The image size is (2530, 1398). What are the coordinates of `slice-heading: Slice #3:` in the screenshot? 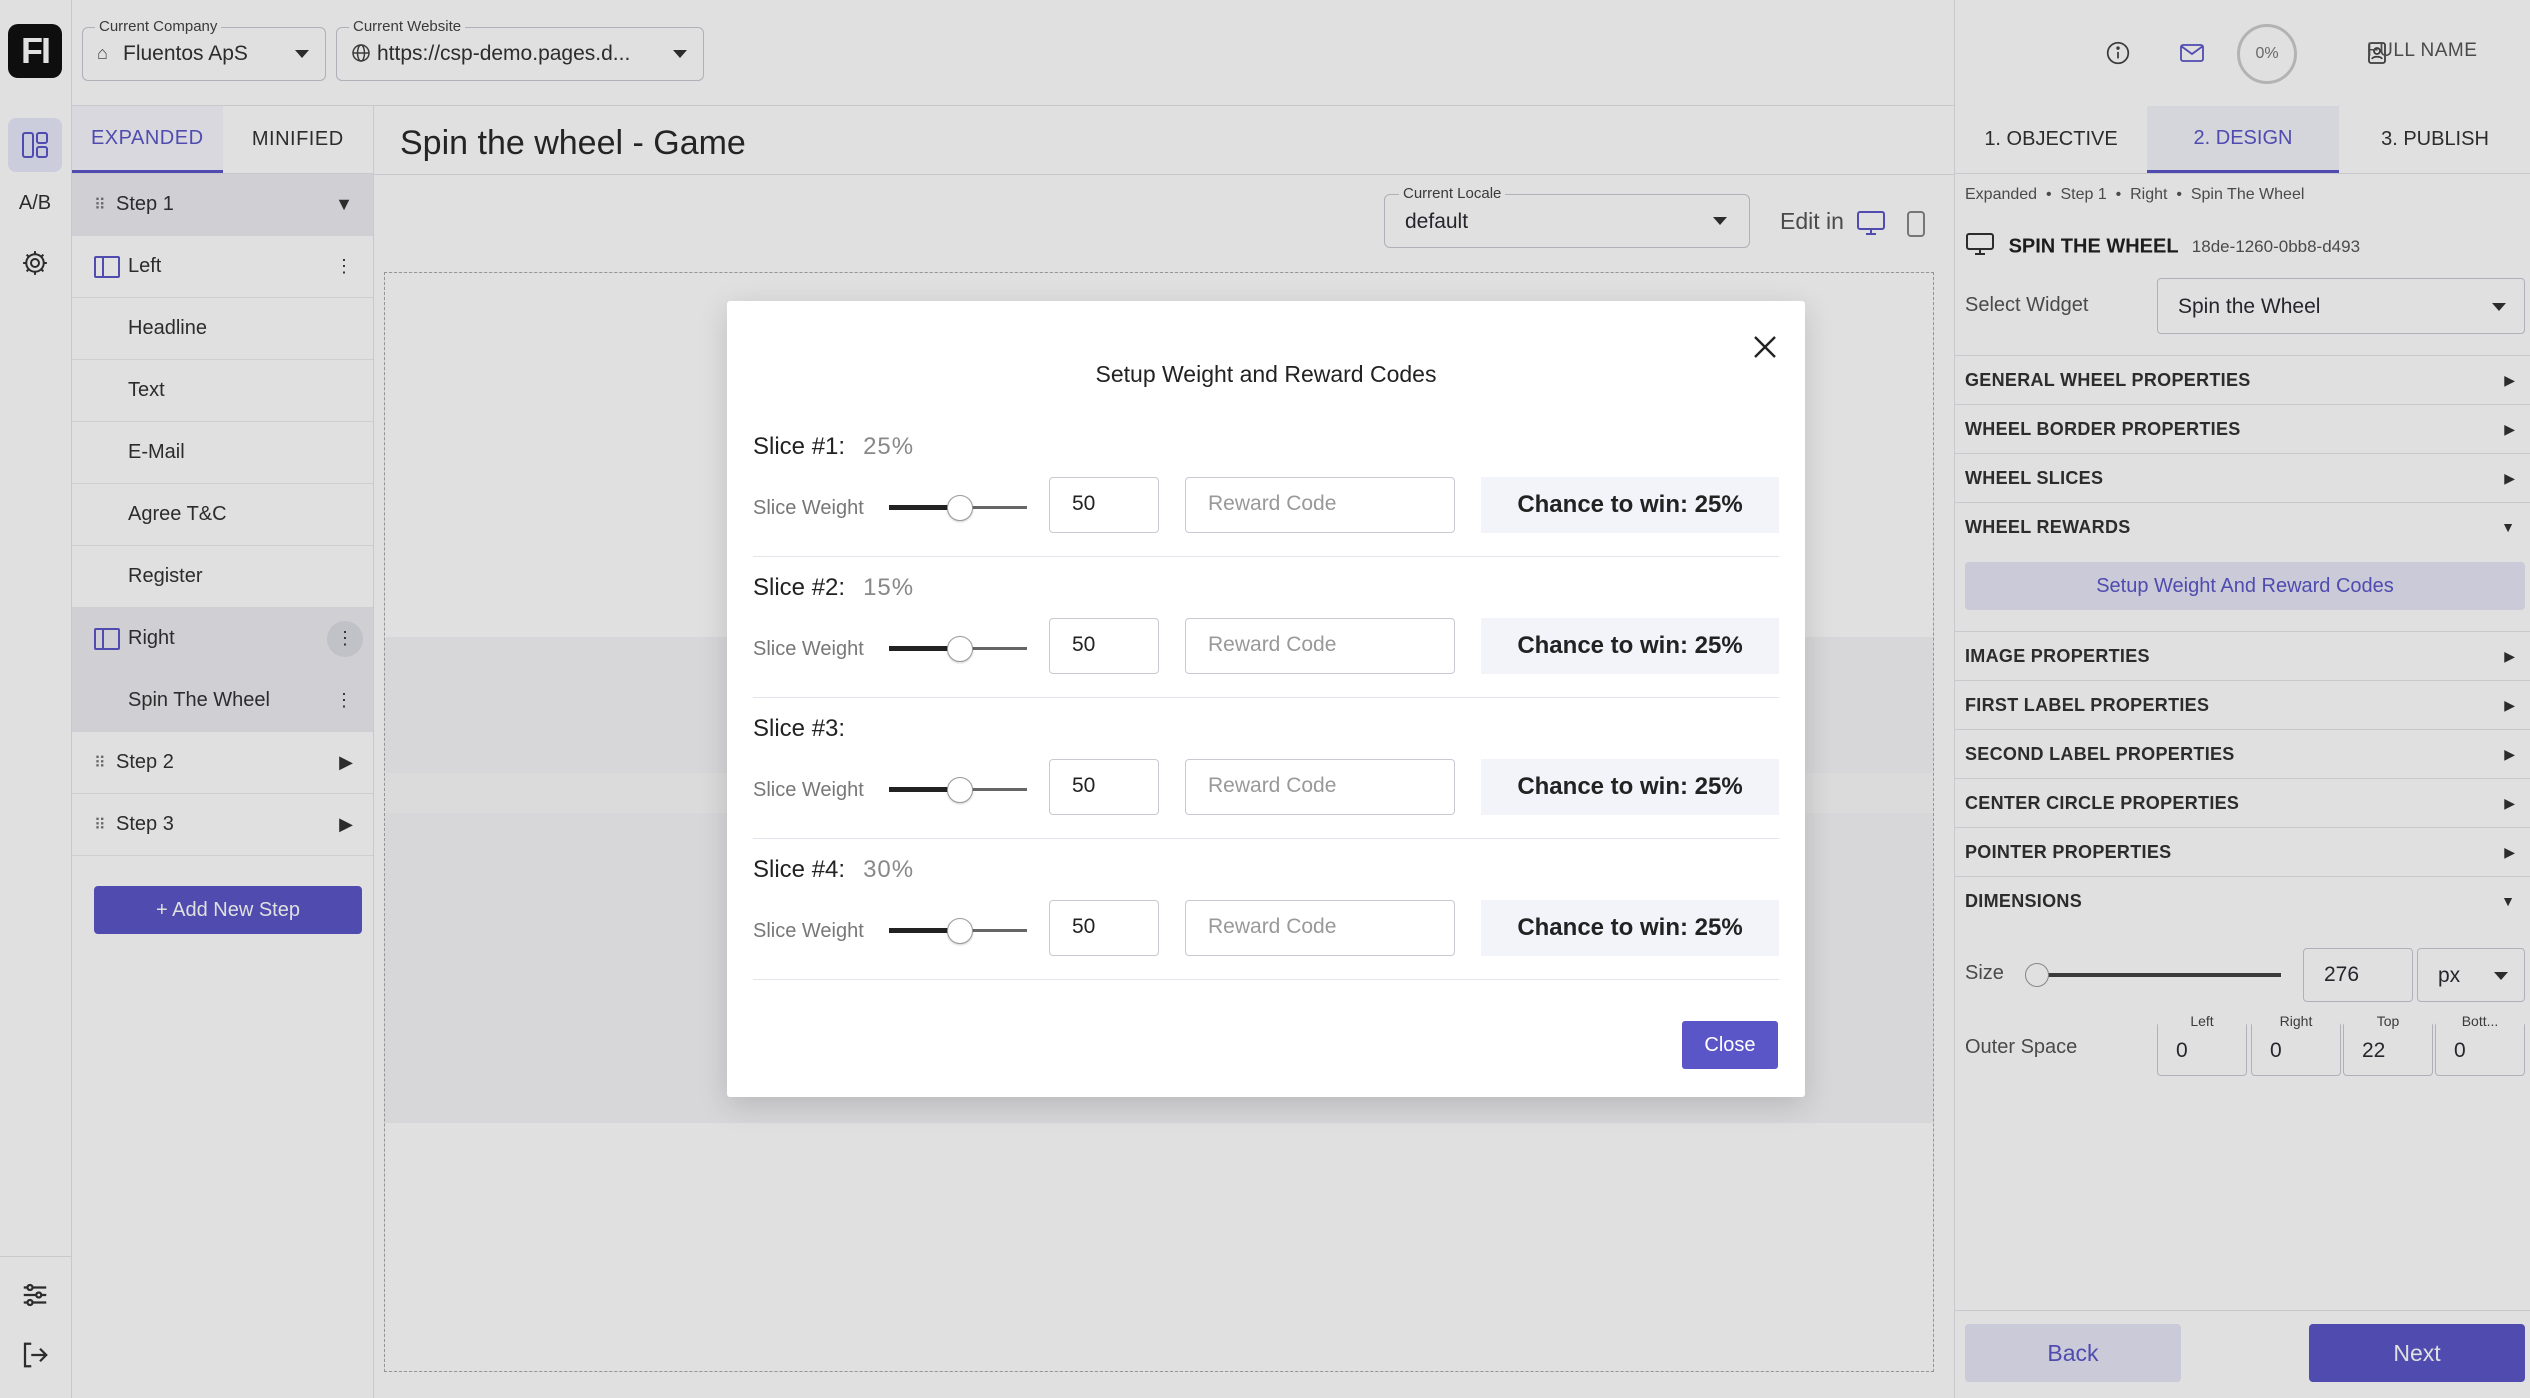 It's located at (808, 729).